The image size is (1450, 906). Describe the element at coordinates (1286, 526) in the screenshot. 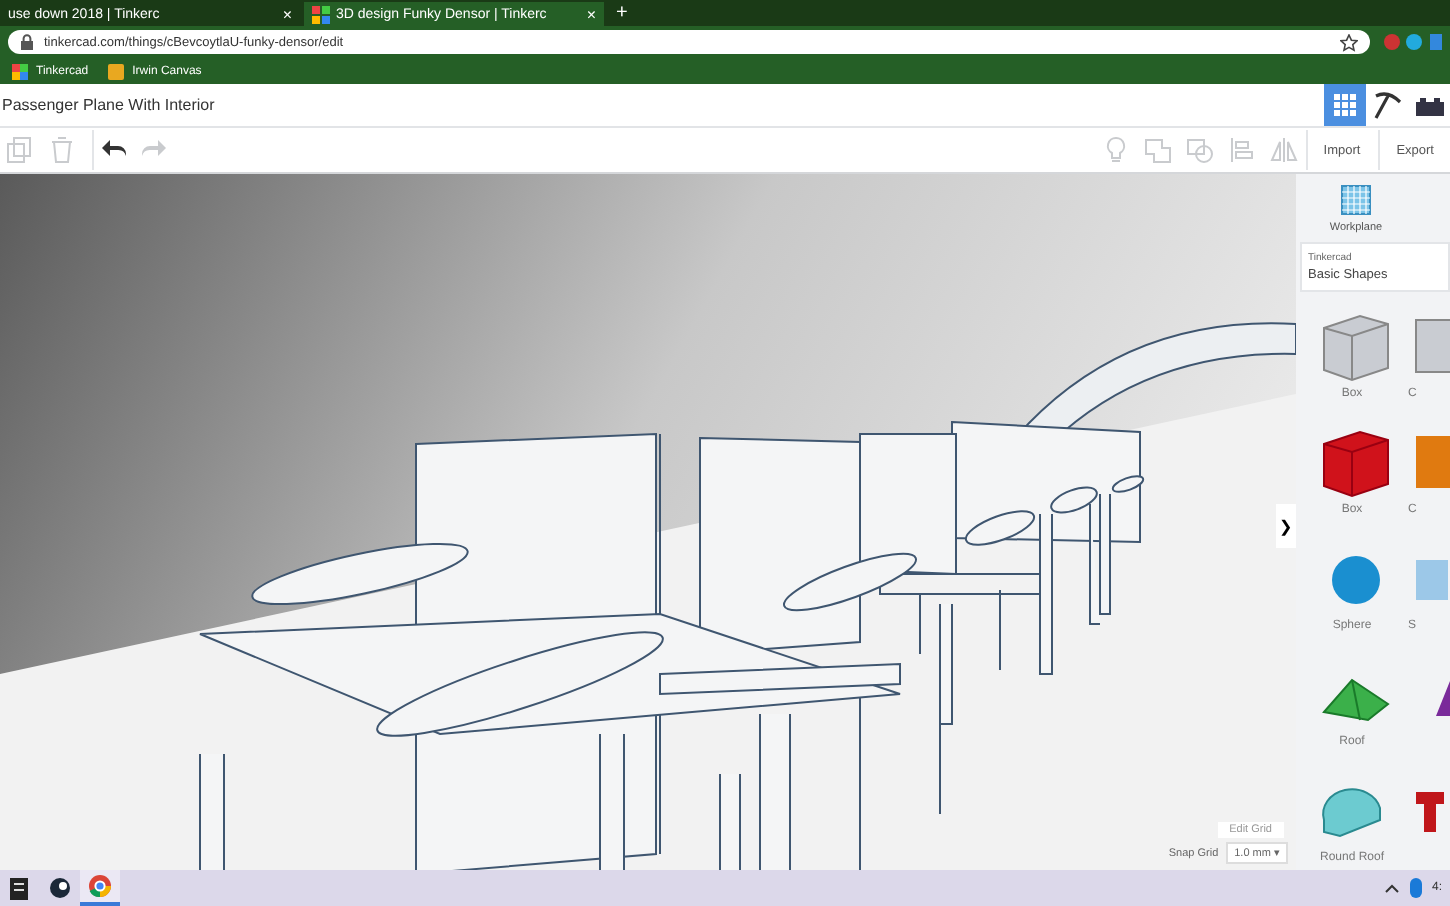

I see `collapse-panel-button: ❯` at that location.